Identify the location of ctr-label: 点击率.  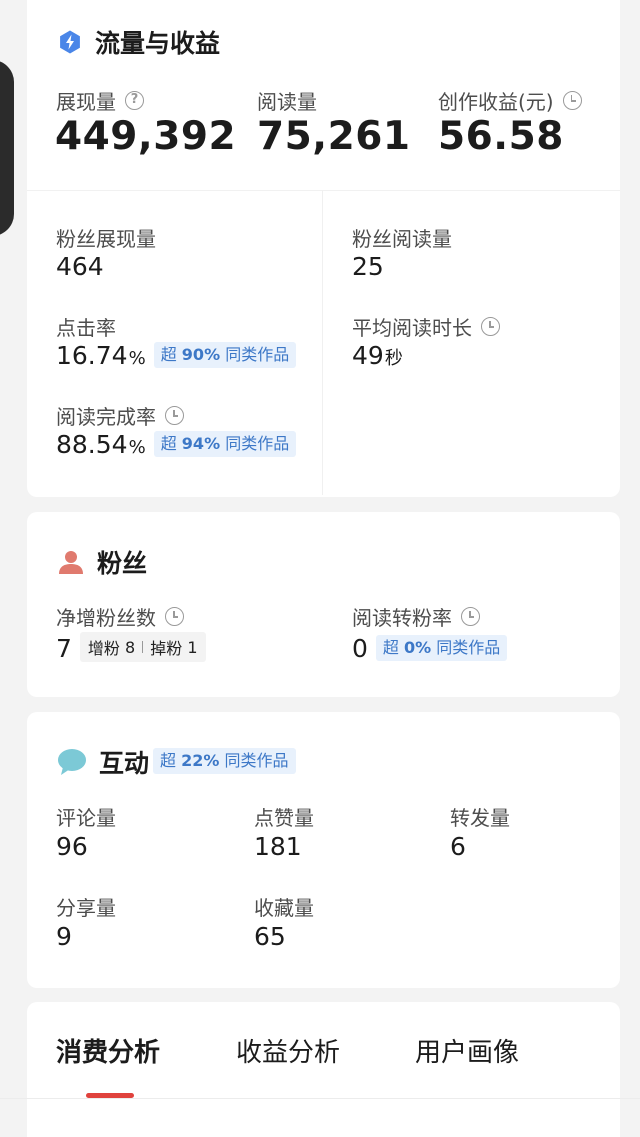
(86, 328).